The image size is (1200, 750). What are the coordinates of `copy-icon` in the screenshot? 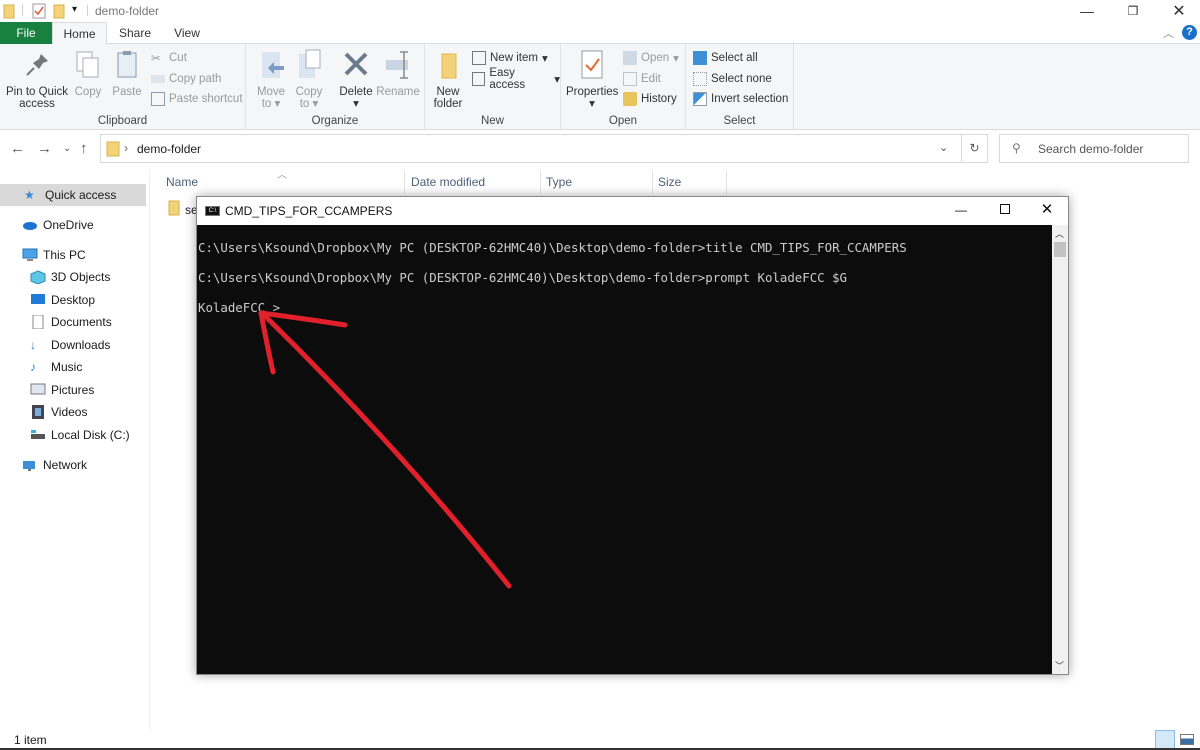 It's located at (88, 65).